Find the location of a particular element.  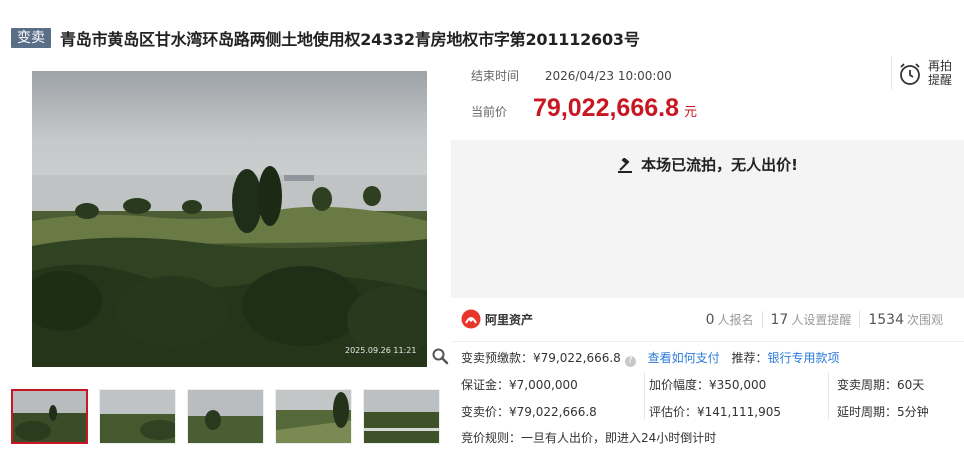

thumbnail-strip is located at coordinates (231, 417).